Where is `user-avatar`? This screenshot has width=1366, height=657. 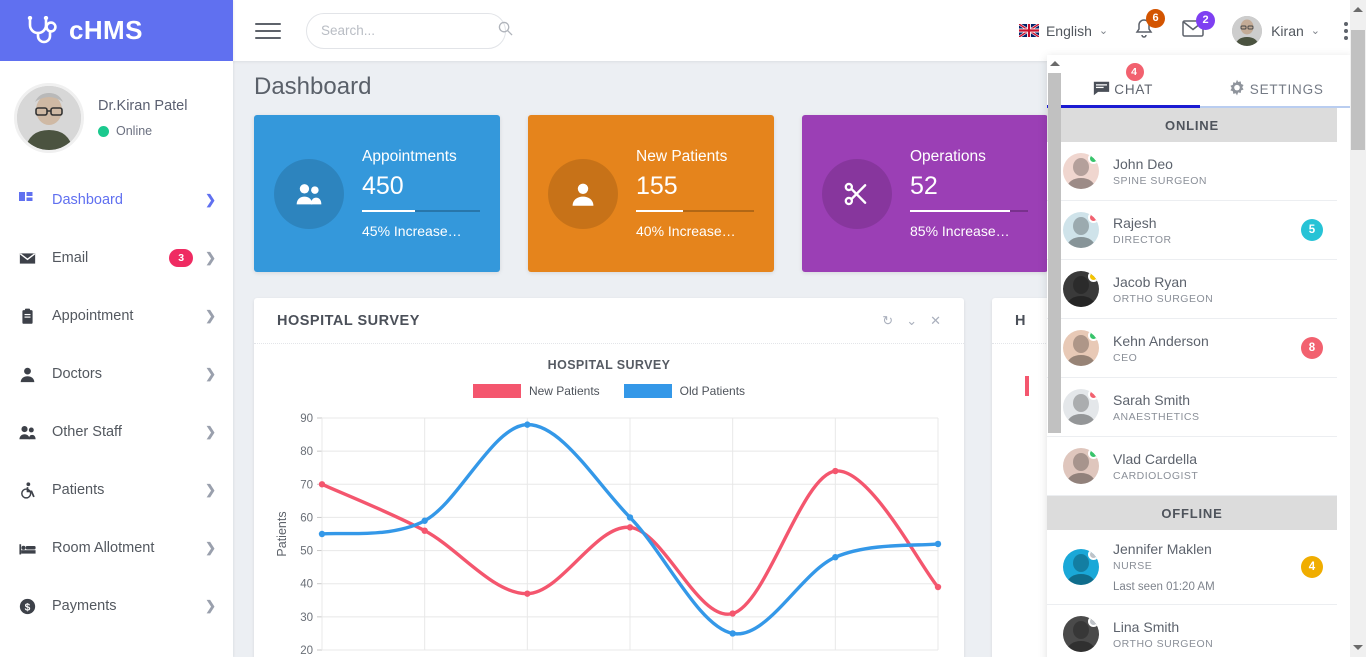 user-avatar is located at coordinates (1247, 30).